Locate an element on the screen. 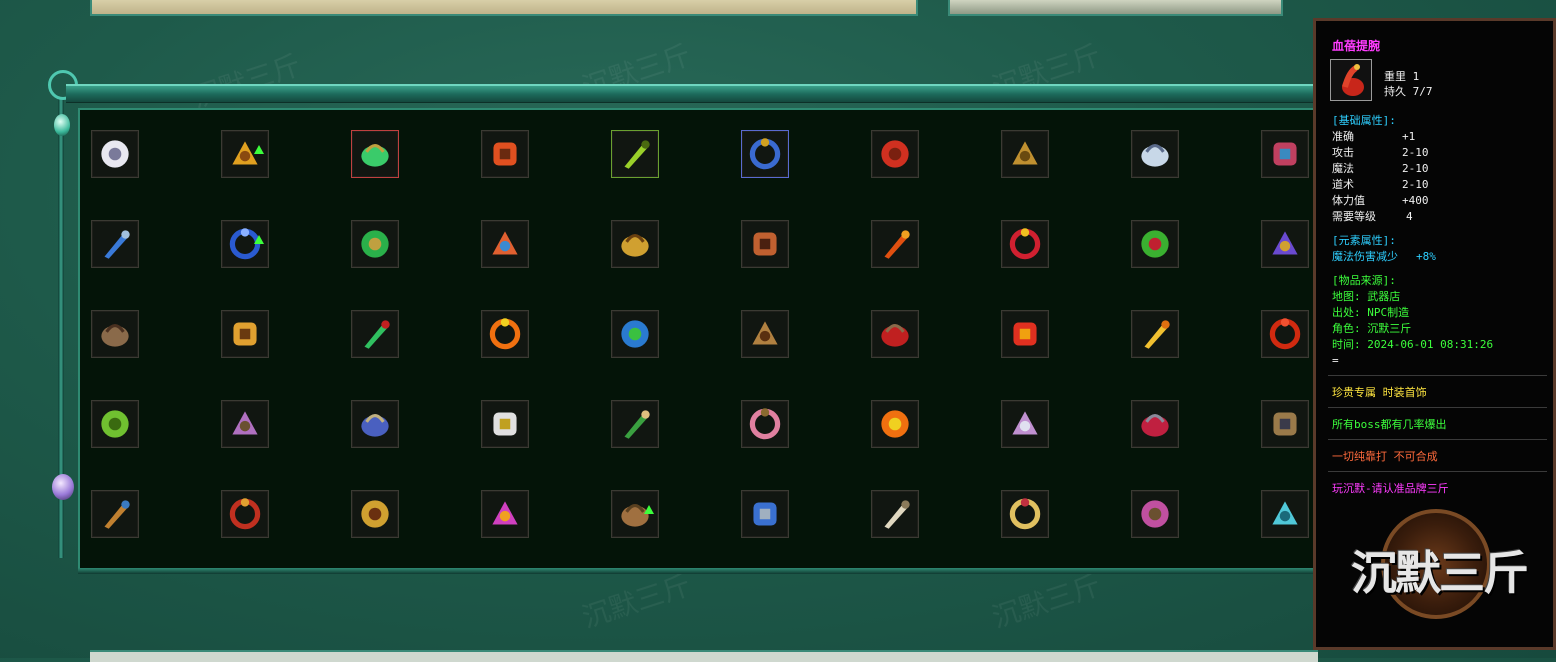 This screenshot has width=1556, height=662. bronze-helmet-icon is located at coordinates (635, 514).